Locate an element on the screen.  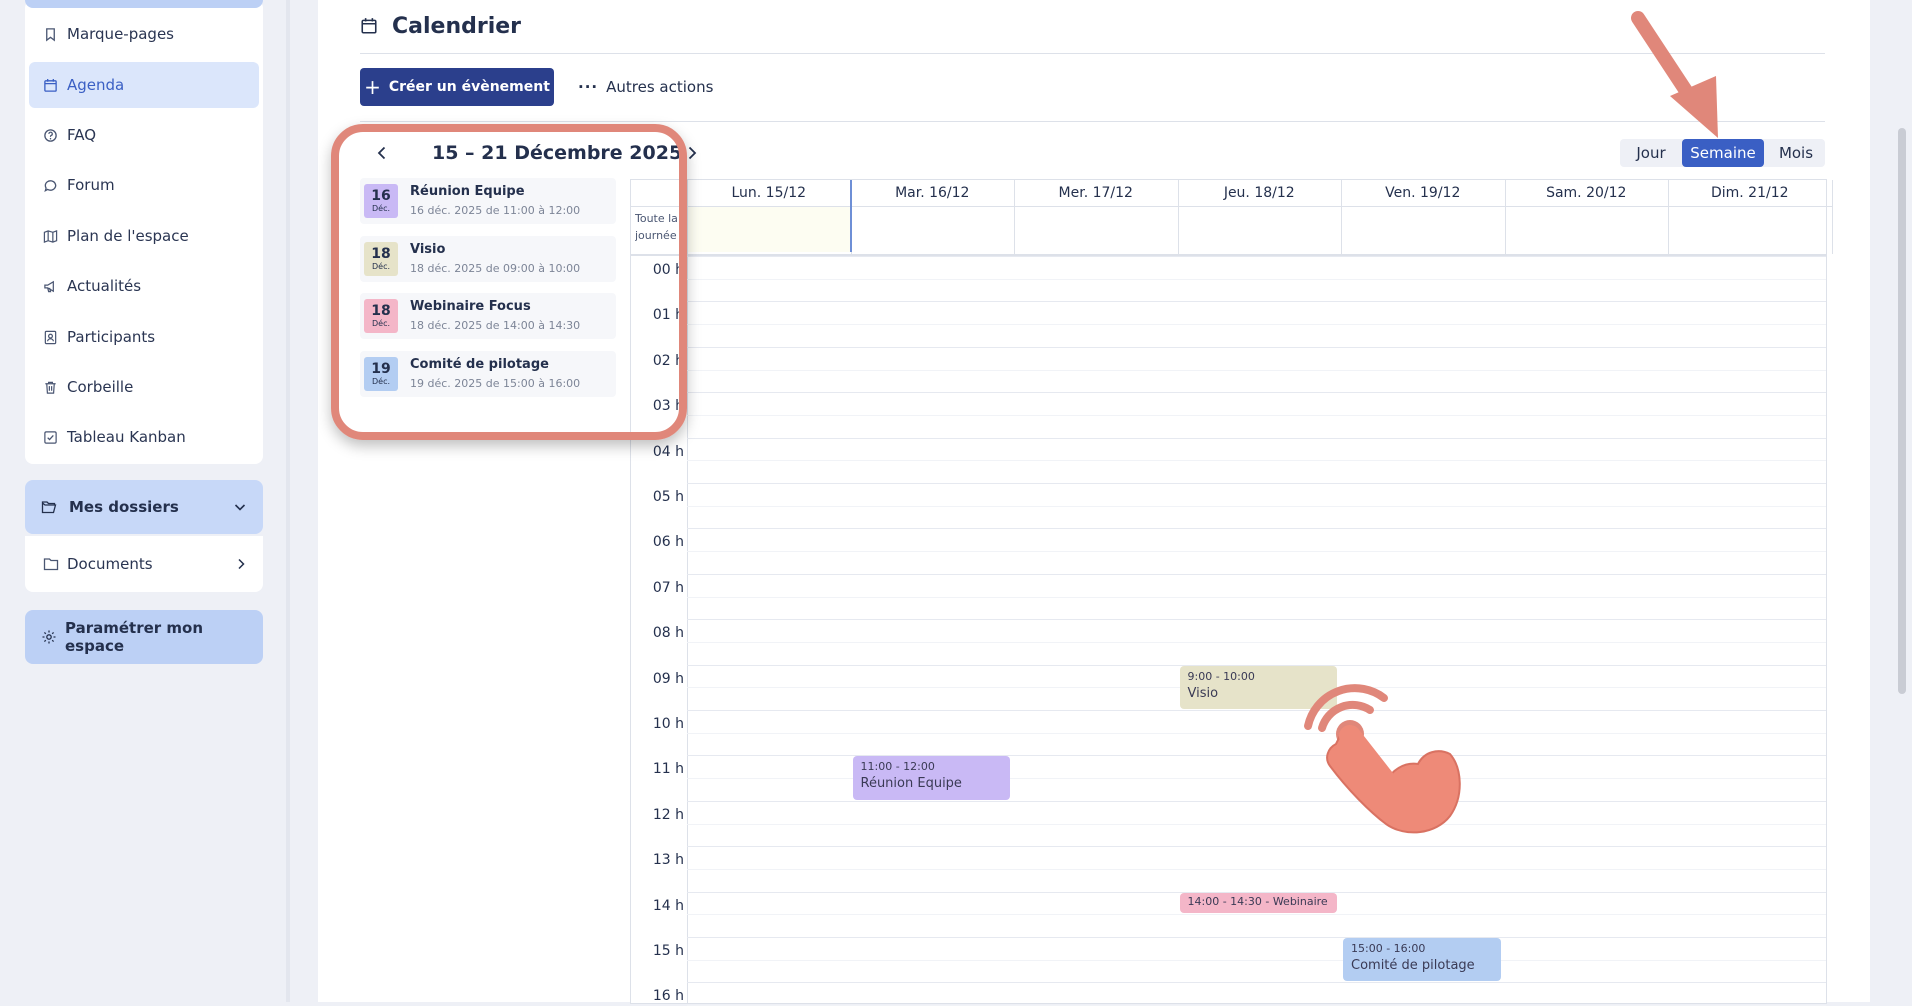
create-event-label: Créer un évènement is located at coordinates (469, 87).